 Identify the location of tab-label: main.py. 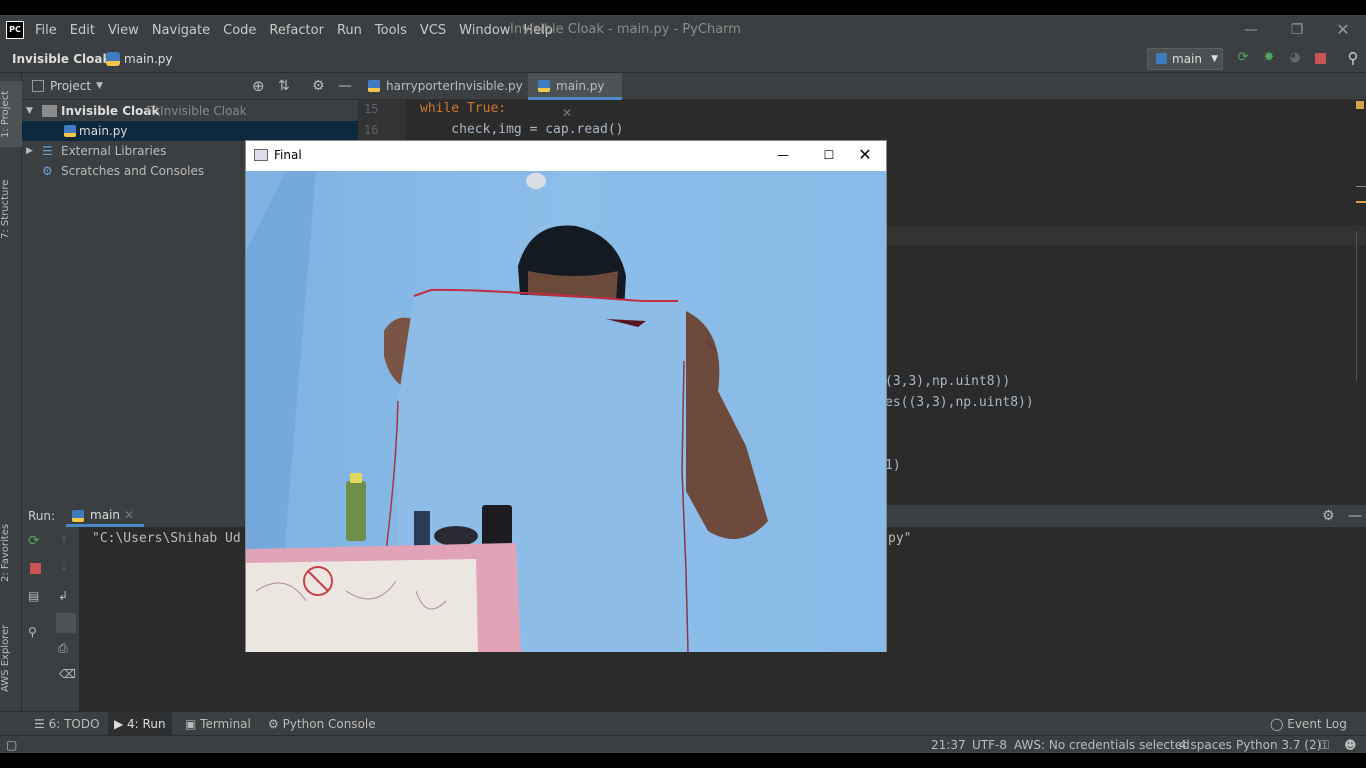
(580, 86).